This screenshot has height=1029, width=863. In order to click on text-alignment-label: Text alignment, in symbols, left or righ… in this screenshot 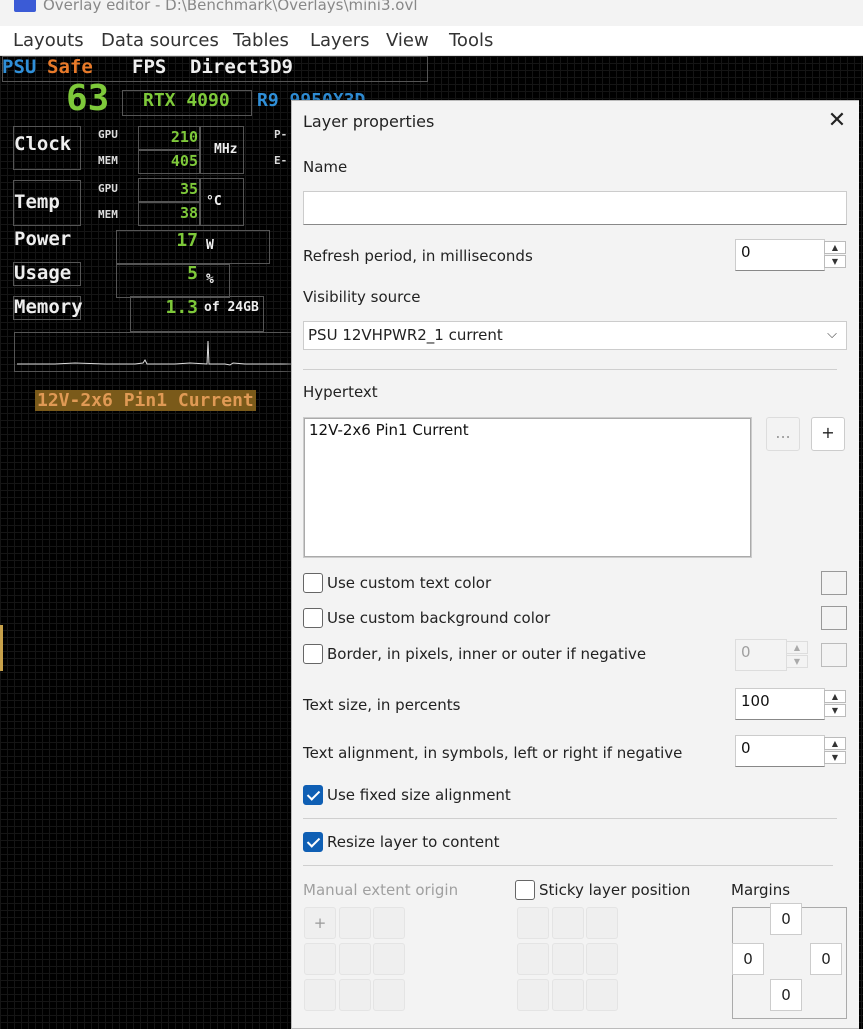, I will do `click(493, 753)`.